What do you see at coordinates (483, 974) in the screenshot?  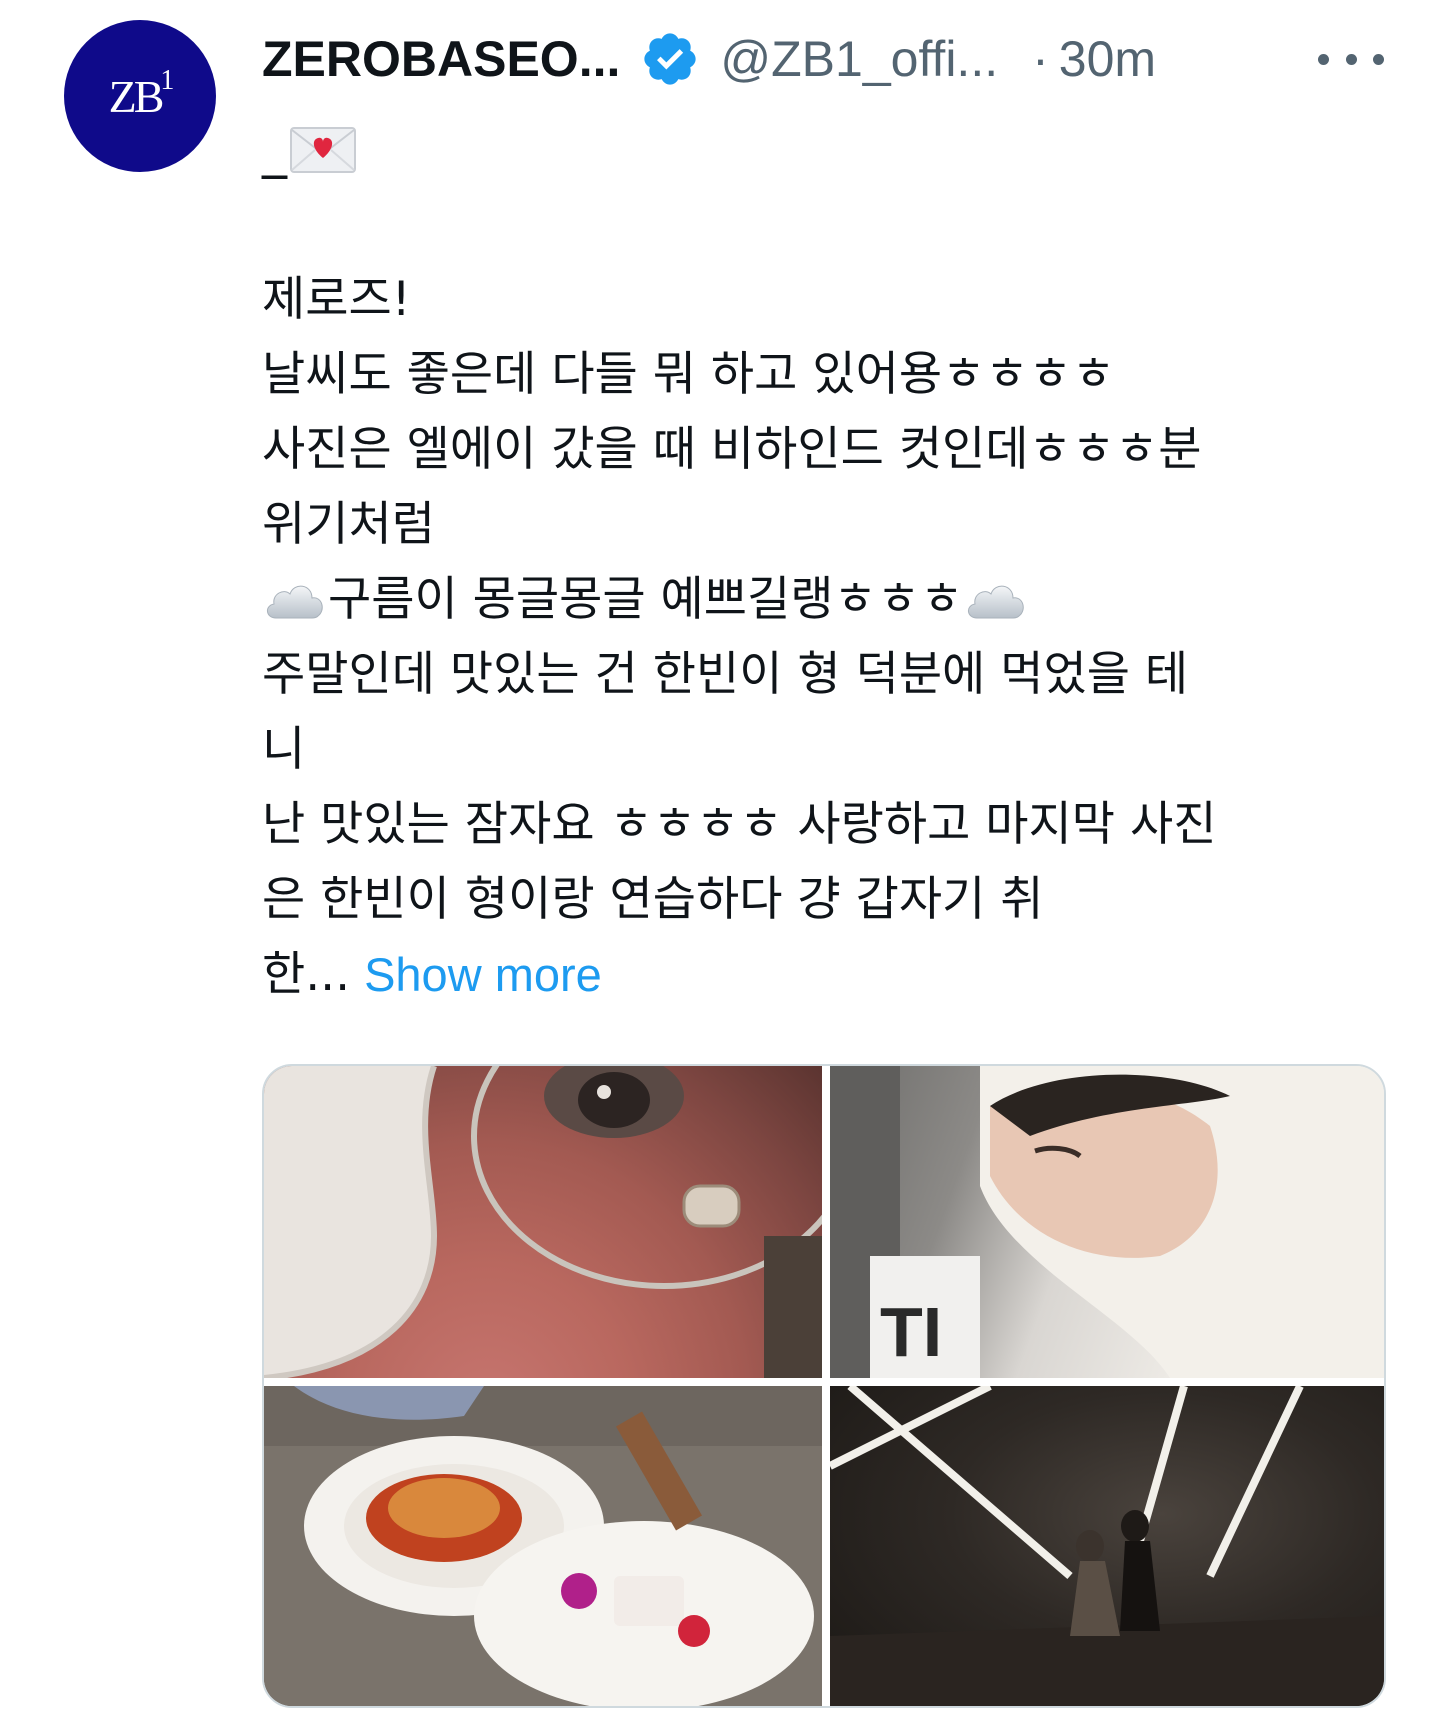 I see `show-more-link: Show more` at bounding box center [483, 974].